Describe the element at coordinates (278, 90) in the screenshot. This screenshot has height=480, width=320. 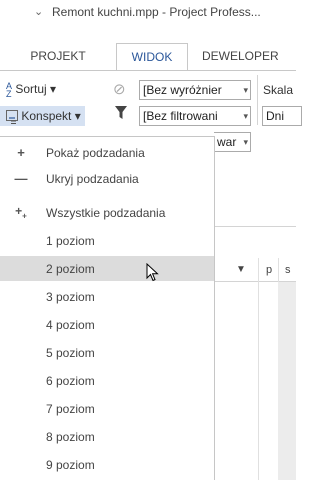
I see `scale-label: Skala` at that location.